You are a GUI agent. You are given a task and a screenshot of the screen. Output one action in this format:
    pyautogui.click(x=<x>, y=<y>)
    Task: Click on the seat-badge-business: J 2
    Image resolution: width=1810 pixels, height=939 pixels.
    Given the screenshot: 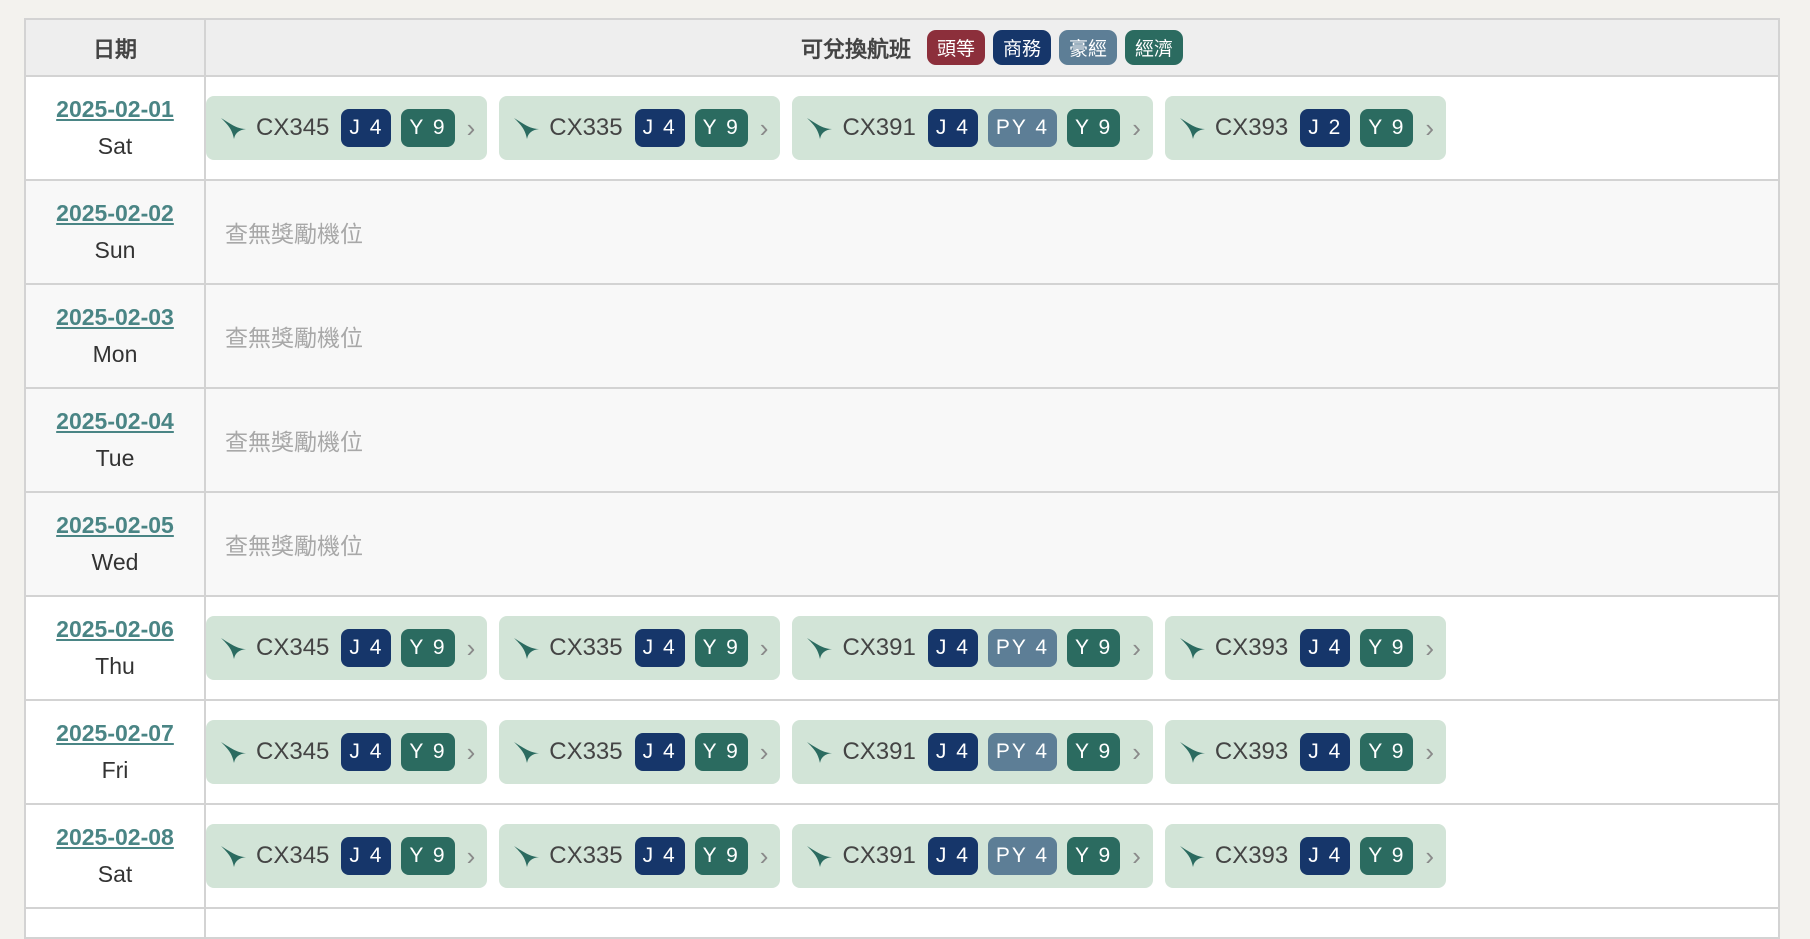 What is the action you would take?
    pyautogui.click(x=1325, y=128)
    